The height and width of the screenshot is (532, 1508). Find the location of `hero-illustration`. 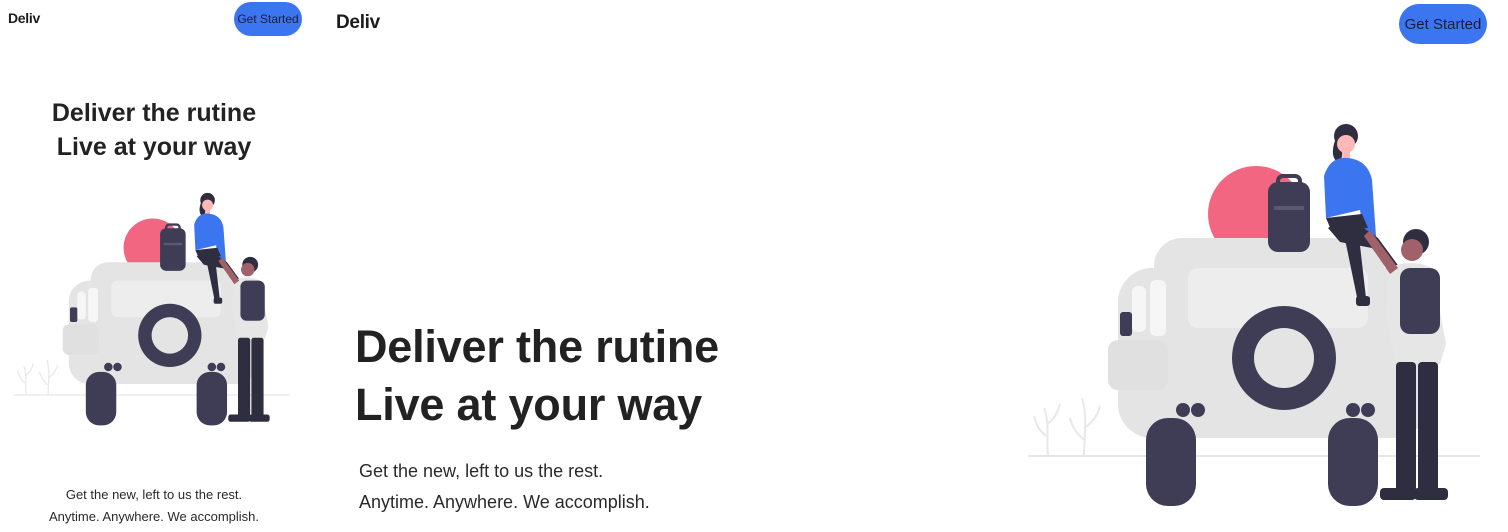

hero-illustration is located at coordinates (153, 311).